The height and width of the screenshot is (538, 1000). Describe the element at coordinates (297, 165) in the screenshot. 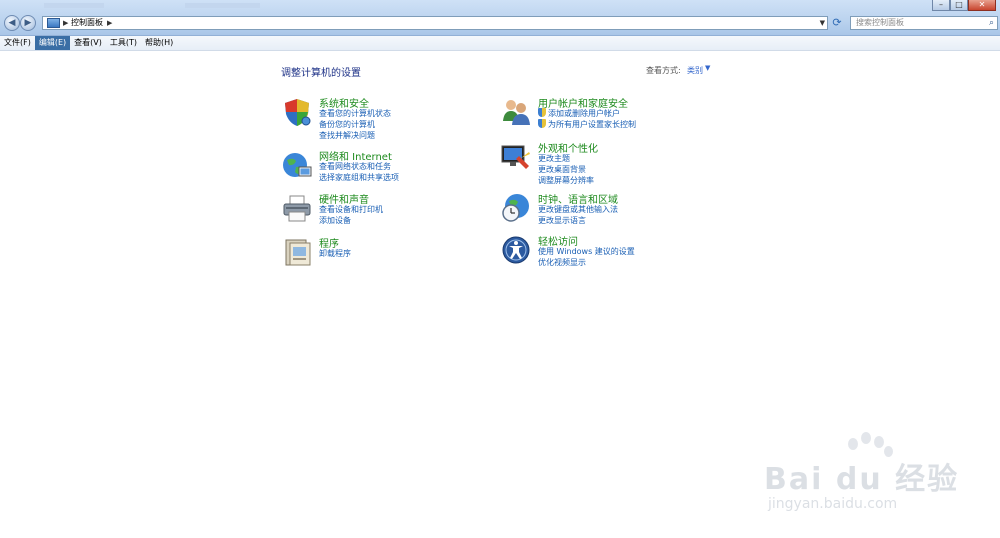

I see `network-globe-icon` at that location.